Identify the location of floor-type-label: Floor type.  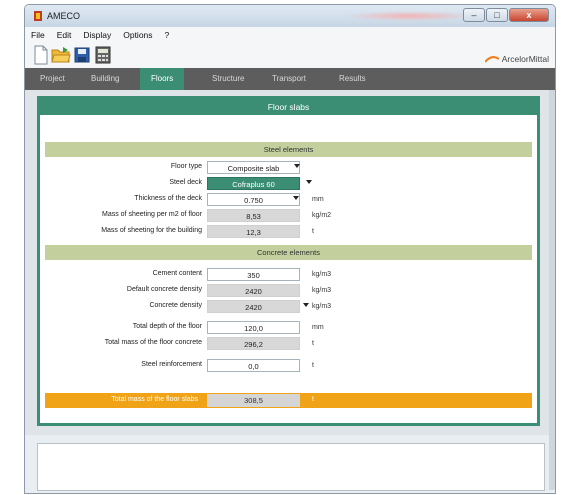
(186, 166).